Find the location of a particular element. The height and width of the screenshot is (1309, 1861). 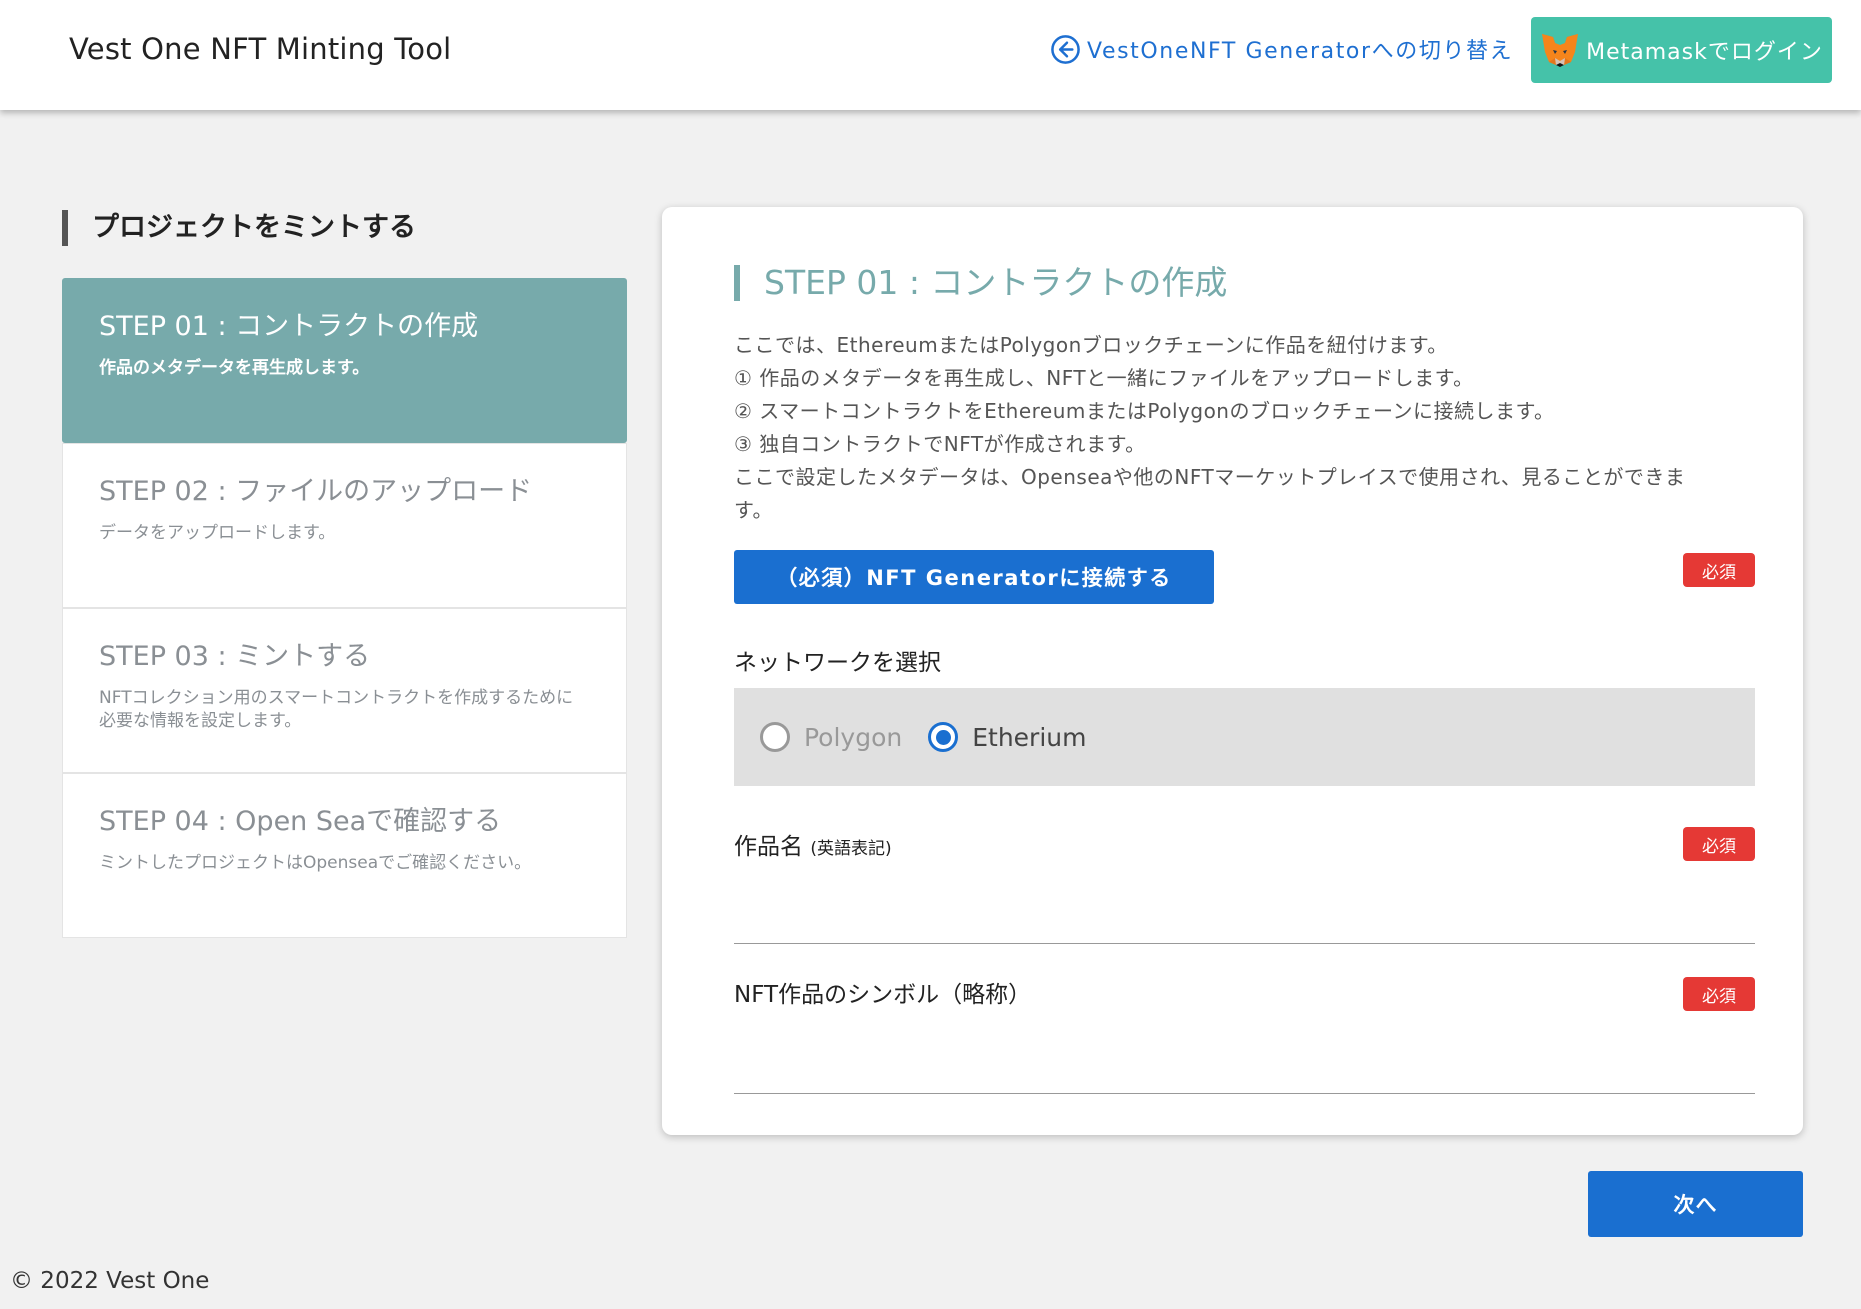

step-title: STEP 01 : コントラクトの作成 is located at coordinates (289, 326).